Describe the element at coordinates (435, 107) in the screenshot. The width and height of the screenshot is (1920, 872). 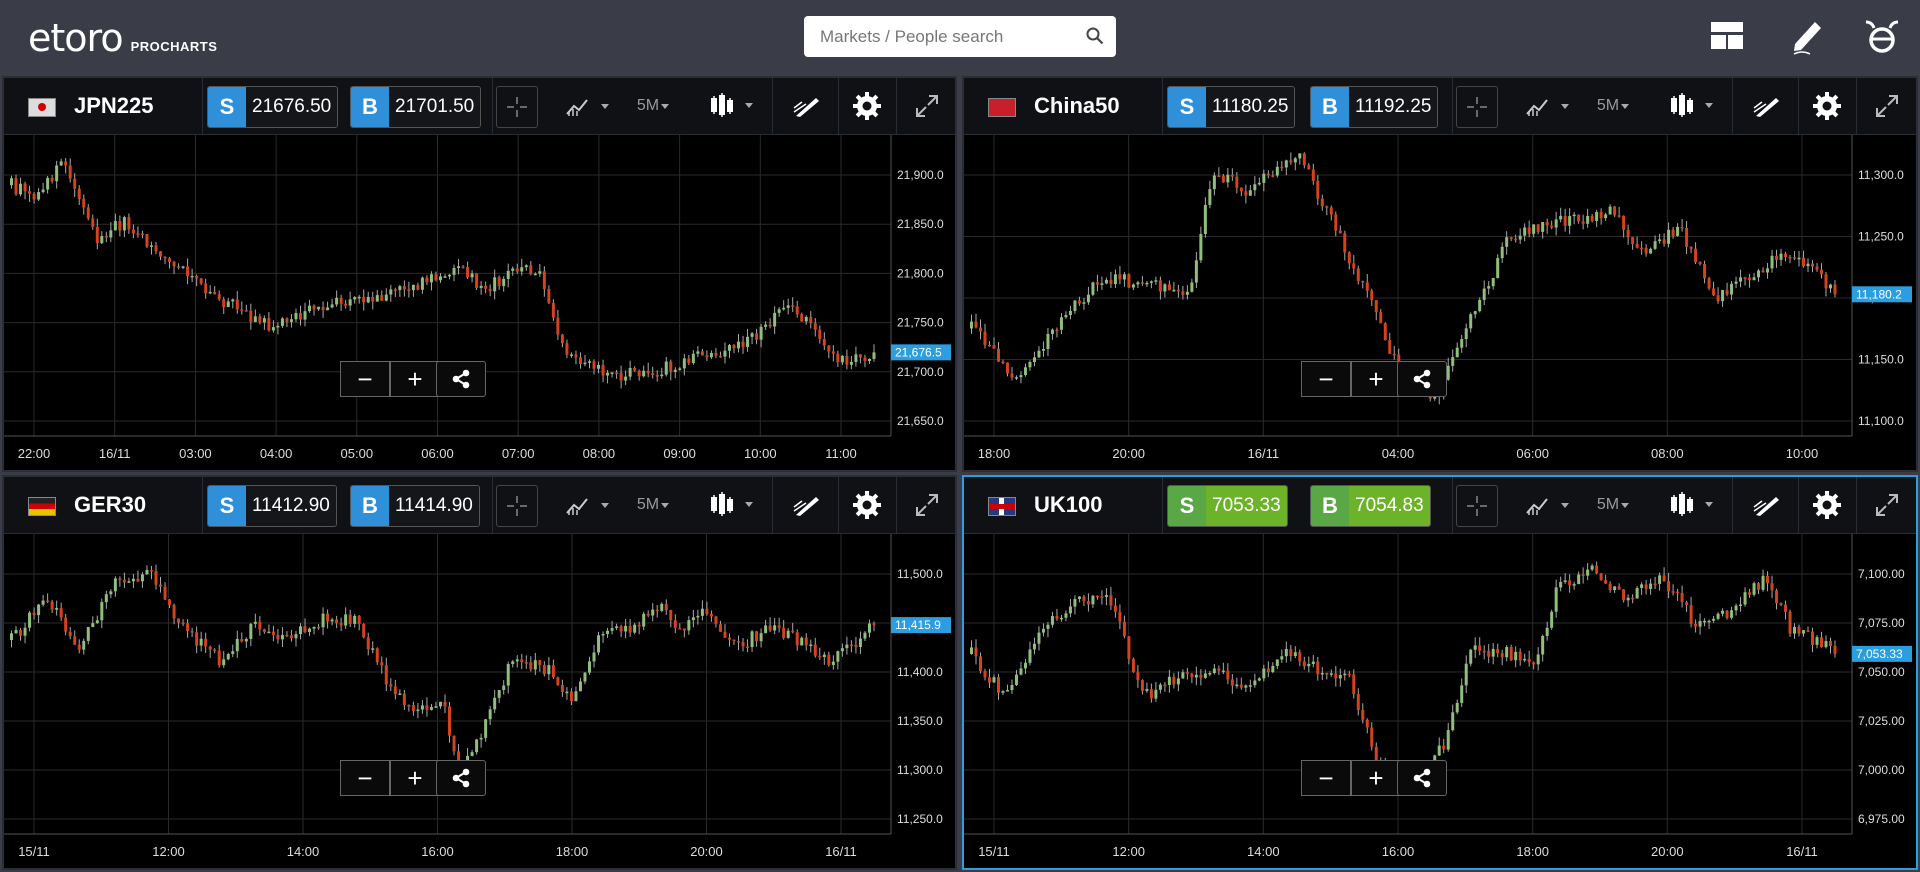
I see `buy-price: 21701.50` at that location.